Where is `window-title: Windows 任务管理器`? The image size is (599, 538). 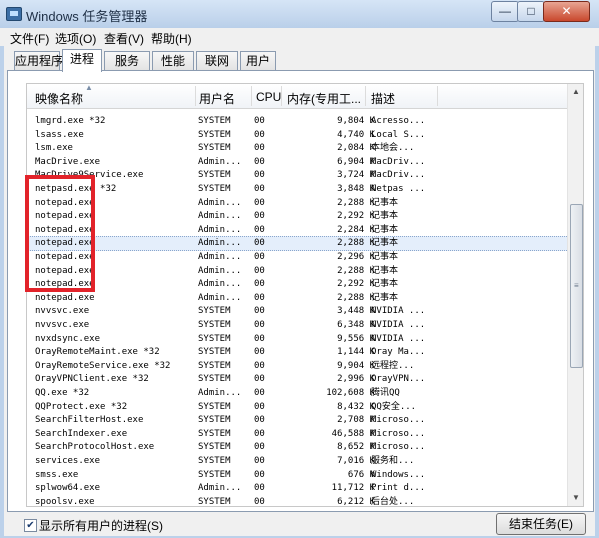 window-title: Windows 任务管理器 is located at coordinates (87, 16).